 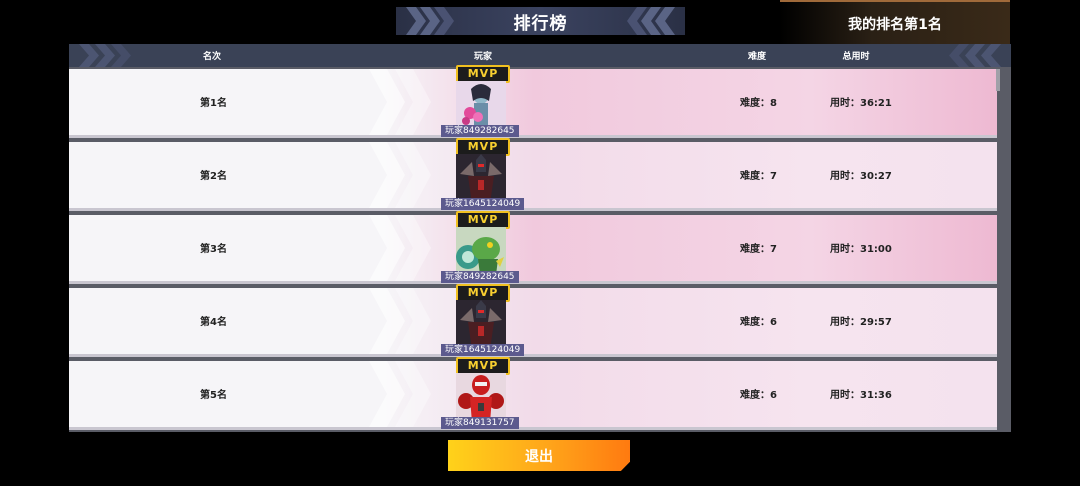 I want to click on column-header-difficulty: 难度, so click(x=757, y=57).